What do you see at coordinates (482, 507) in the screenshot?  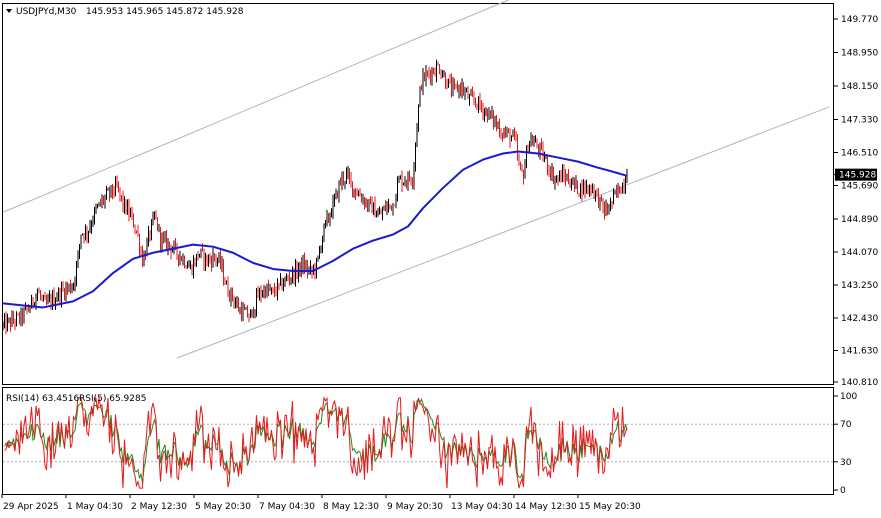 I see `time-tick-label: 13 May 04:30` at bounding box center [482, 507].